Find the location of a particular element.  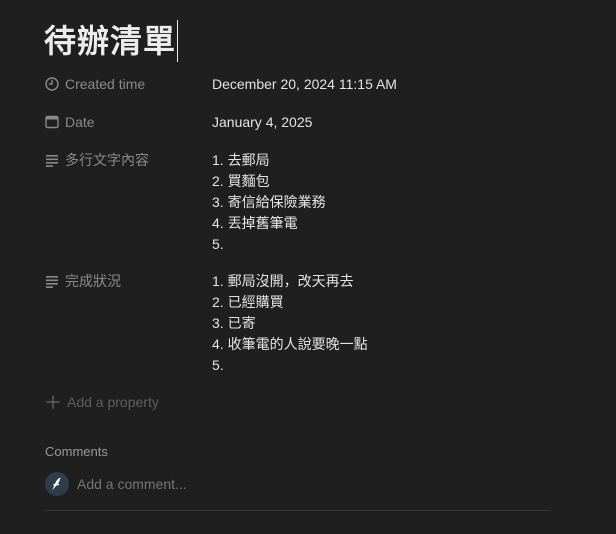

property-label-text: 多行文字內容 is located at coordinates (107, 160).